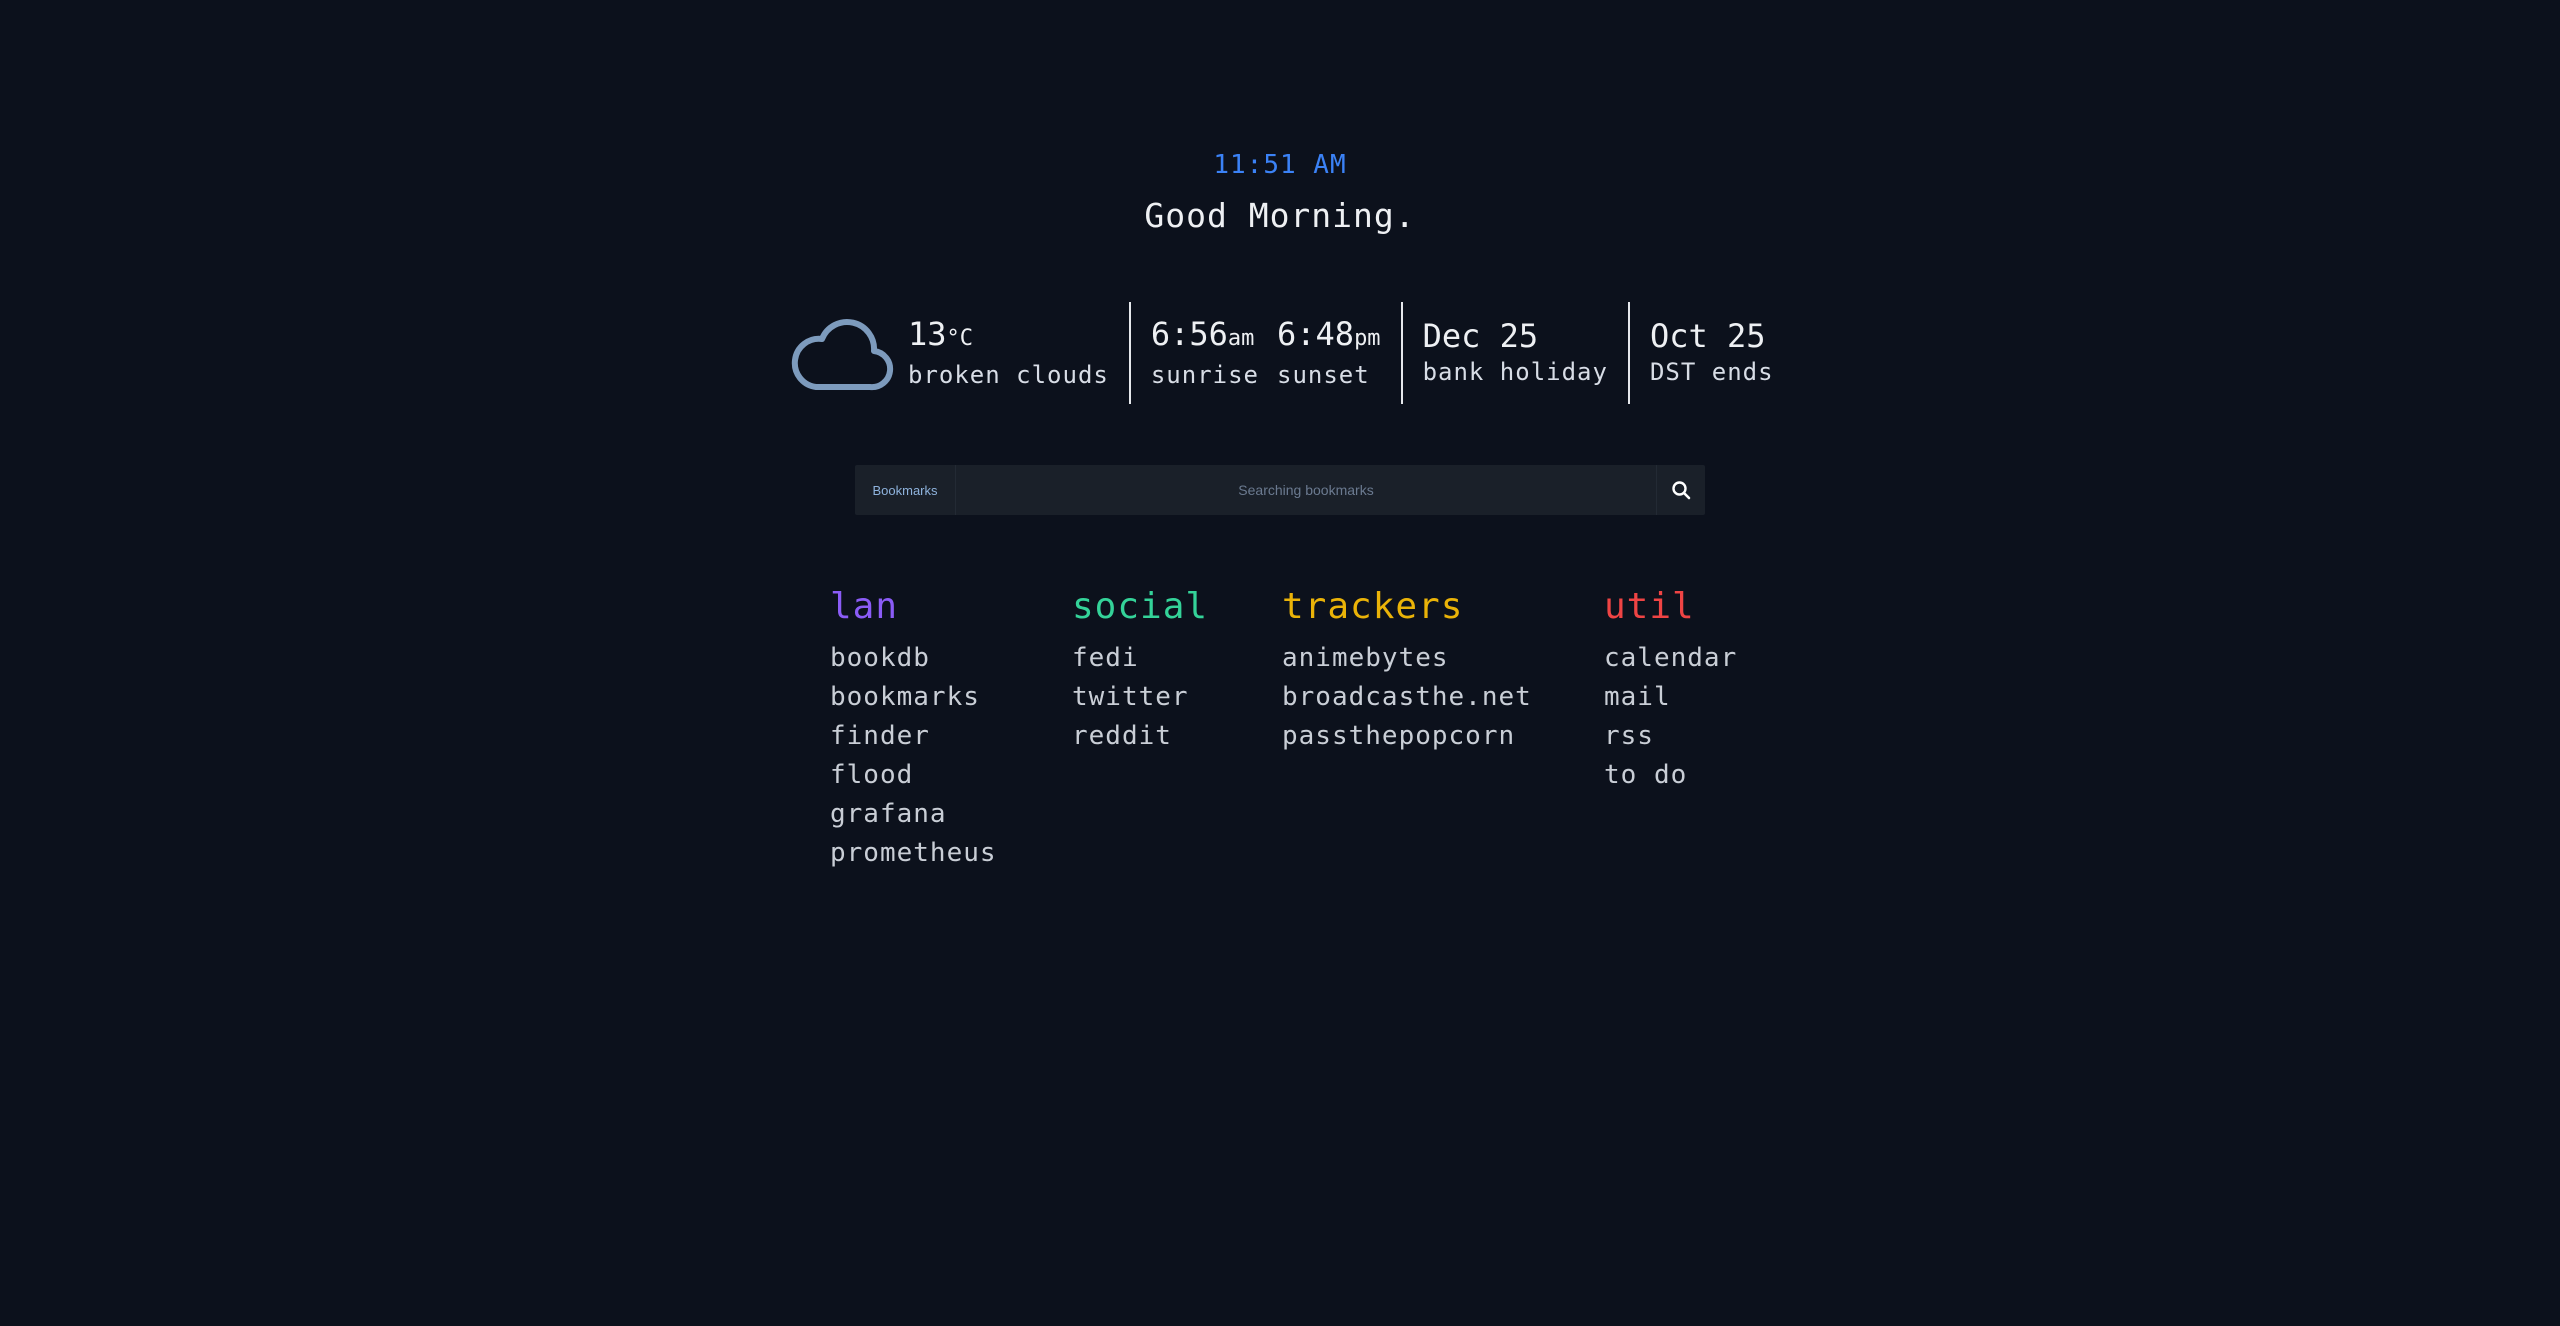 This screenshot has height=1326, width=2560. I want to click on bookmark-link: finder, so click(913, 736).